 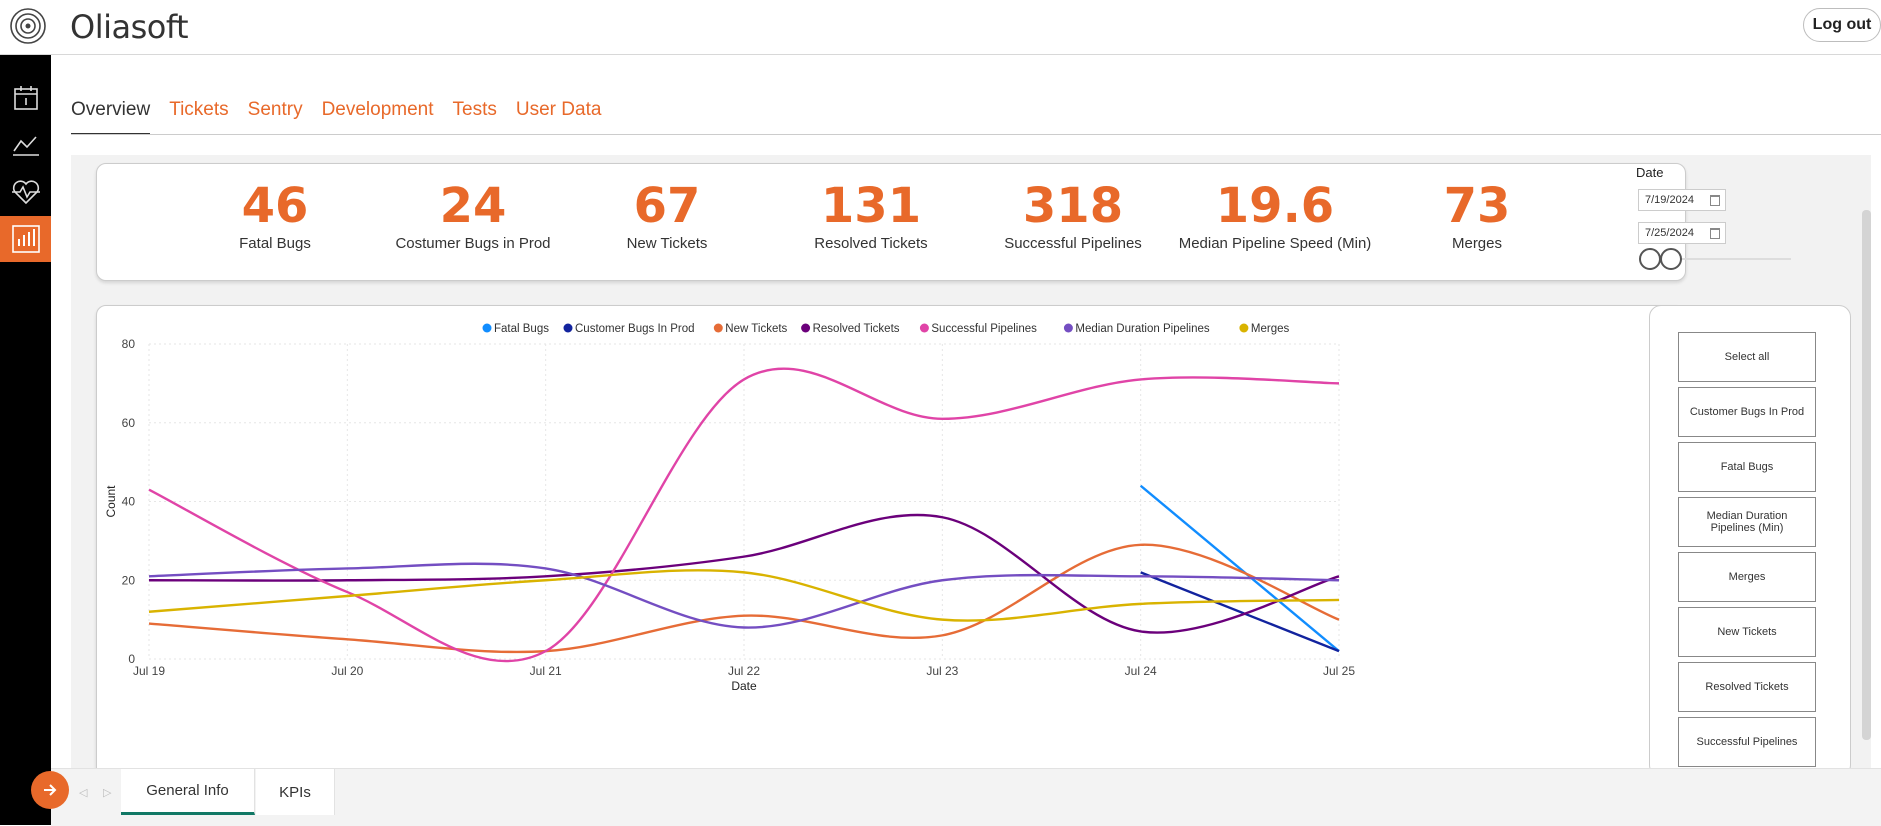 What do you see at coordinates (966, 797) in the screenshot?
I see `page-navigation-bar: ◁ ▷ General Info KPIs` at bounding box center [966, 797].